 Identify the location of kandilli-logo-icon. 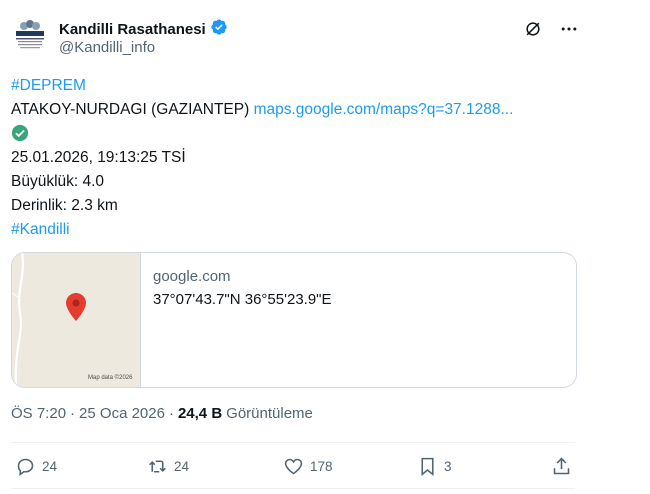
(30, 34).